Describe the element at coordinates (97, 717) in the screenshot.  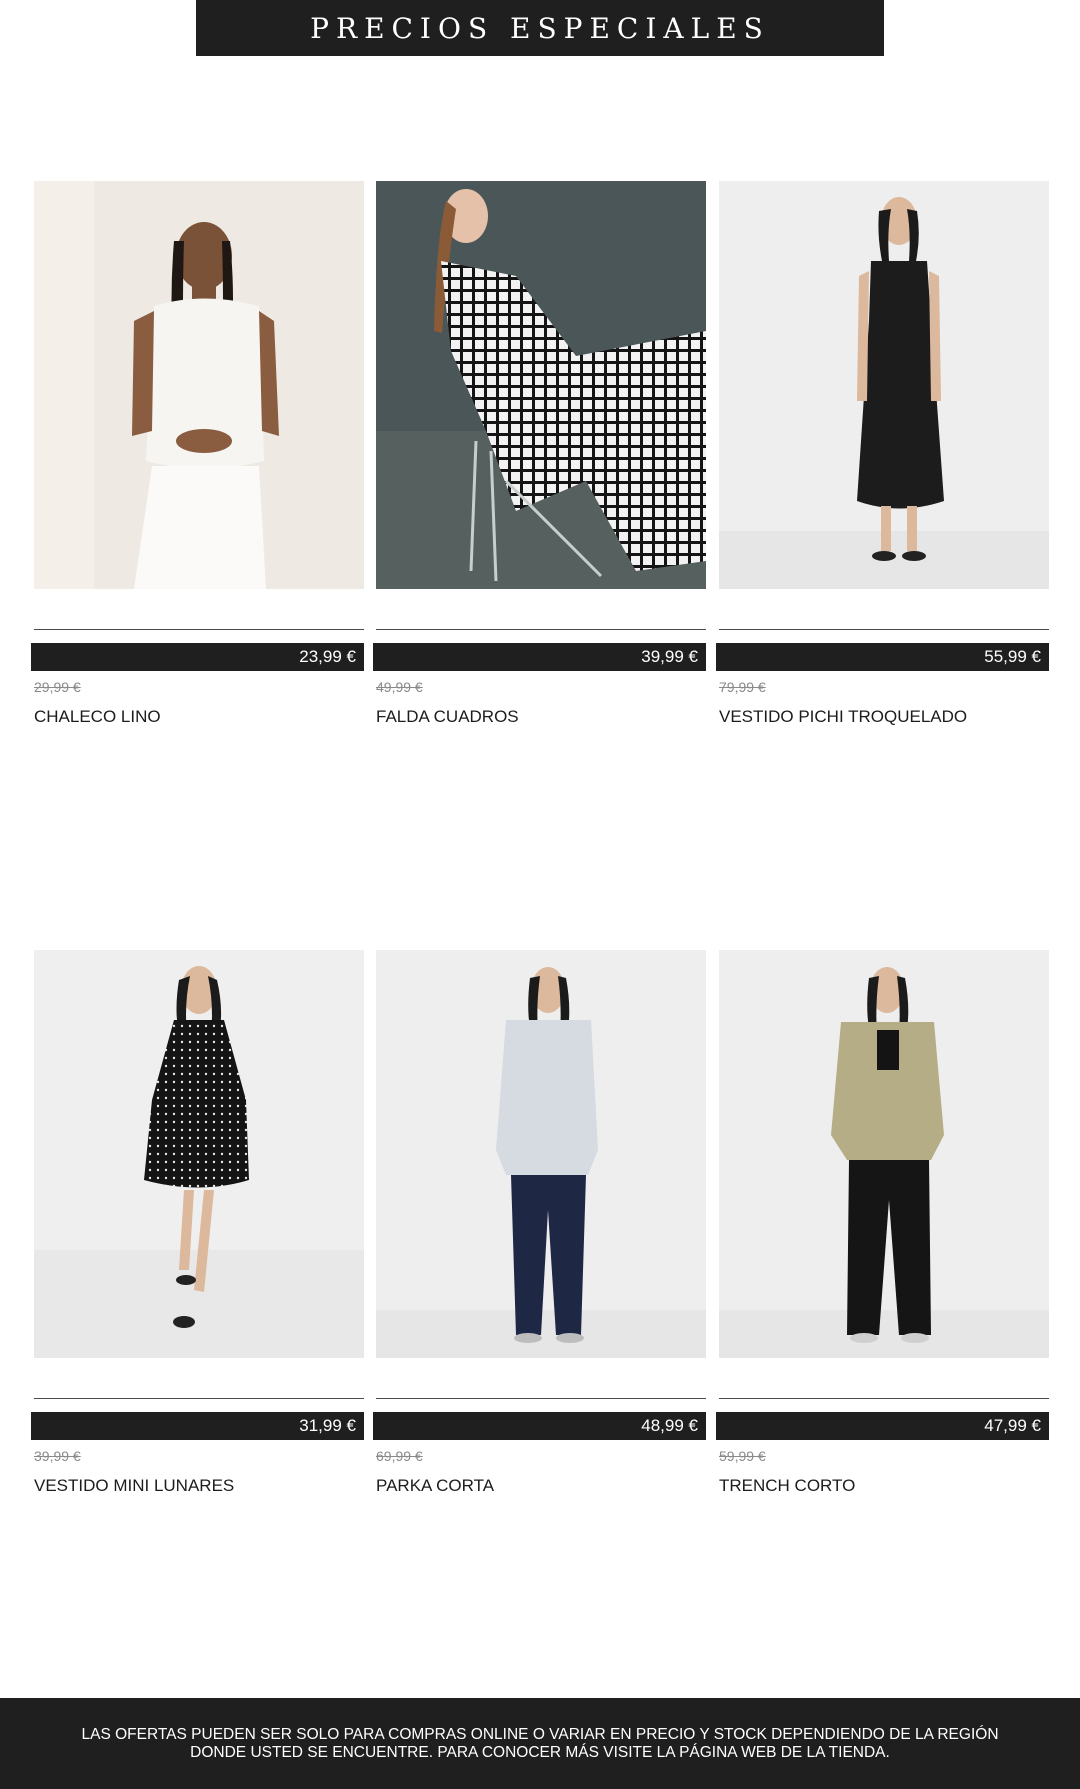
I see `product-name: CHALECO LINO` at that location.